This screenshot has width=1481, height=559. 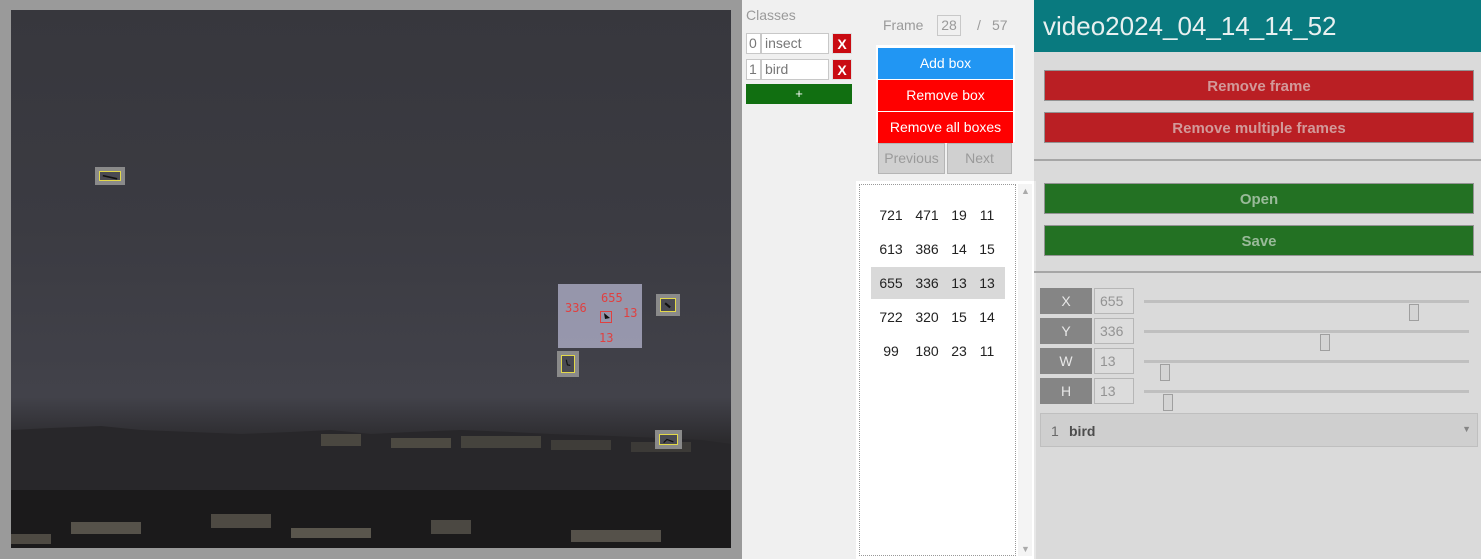 What do you see at coordinates (987, 317) in the screenshot?
I see `box-h: 14` at bounding box center [987, 317].